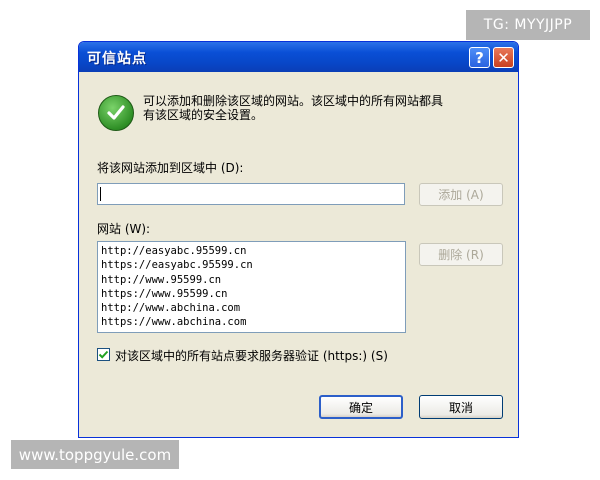 Image resolution: width=600 pixels, height=480 pixels. I want to click on checkmark-icon, so click(103, 354).